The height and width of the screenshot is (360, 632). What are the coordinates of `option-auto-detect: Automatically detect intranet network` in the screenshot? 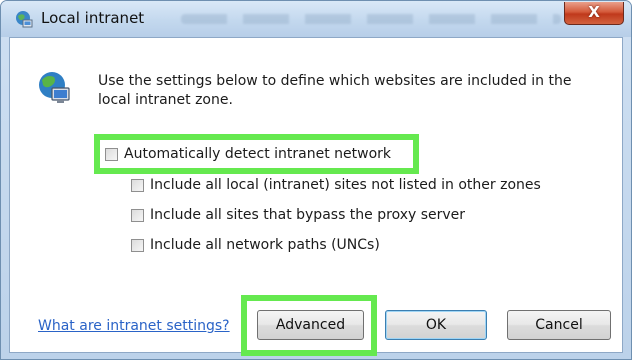 It's located at (248, 154).